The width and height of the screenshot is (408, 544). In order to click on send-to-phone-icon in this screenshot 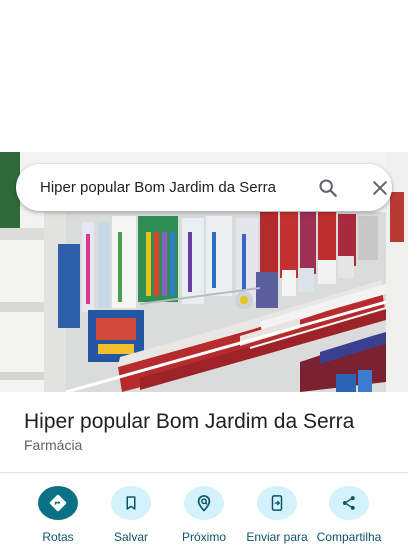, I will do `click(277, 503)`.